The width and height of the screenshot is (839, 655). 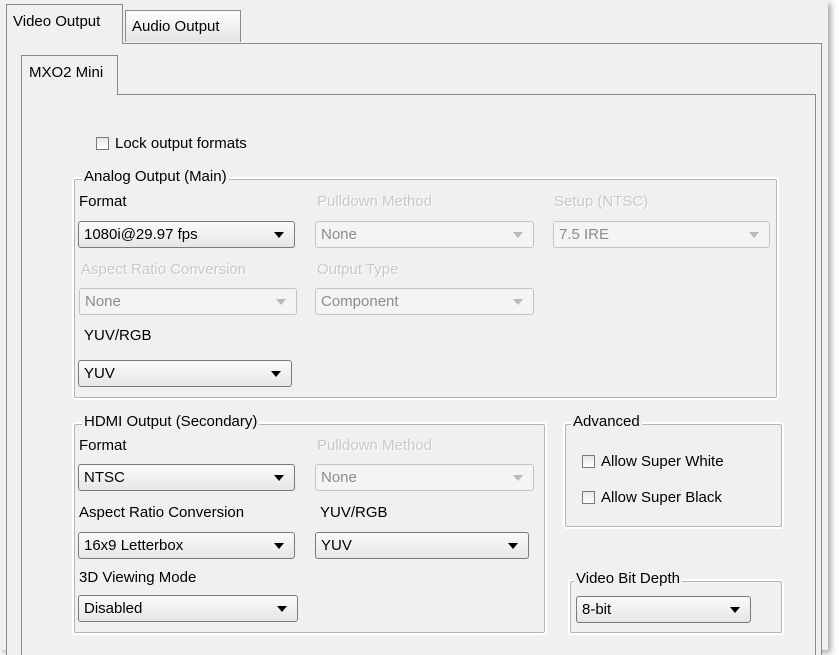 I want to click on tab-mxo2-mini-label: MXO2 Mini, so click(x=66, y=72).